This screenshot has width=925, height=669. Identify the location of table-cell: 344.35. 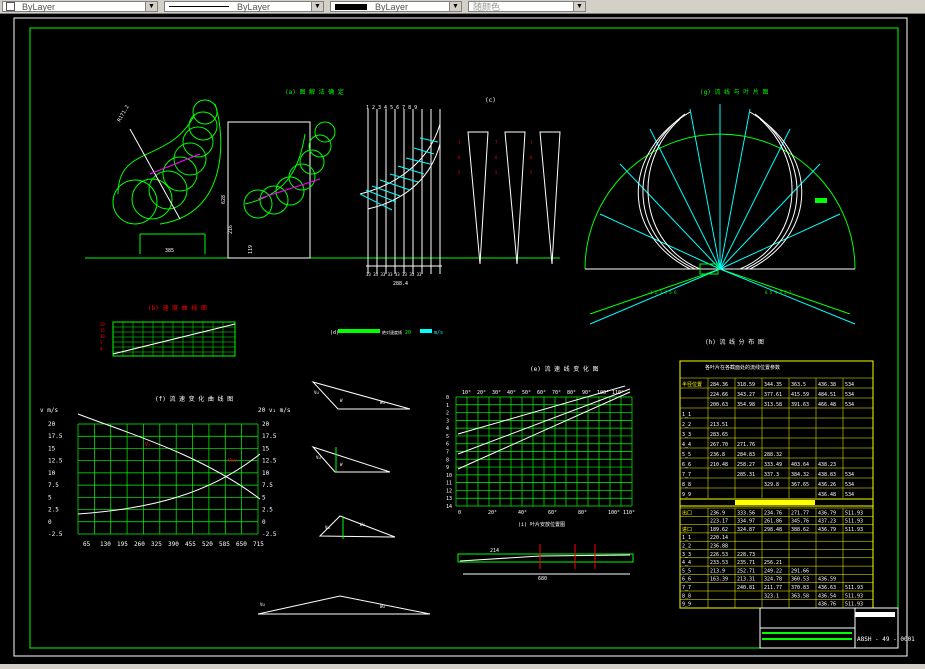
(773, 385).